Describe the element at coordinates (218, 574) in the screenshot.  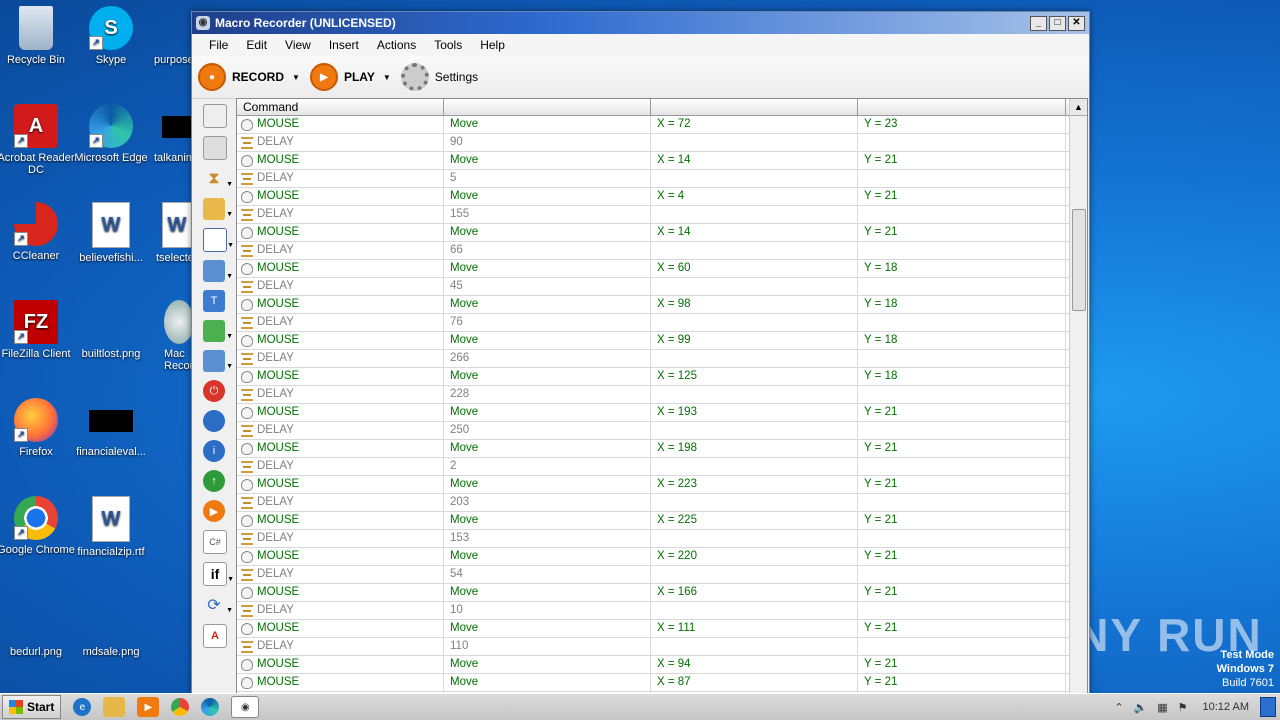
I see `if-command-icon: if ▼` at that location.